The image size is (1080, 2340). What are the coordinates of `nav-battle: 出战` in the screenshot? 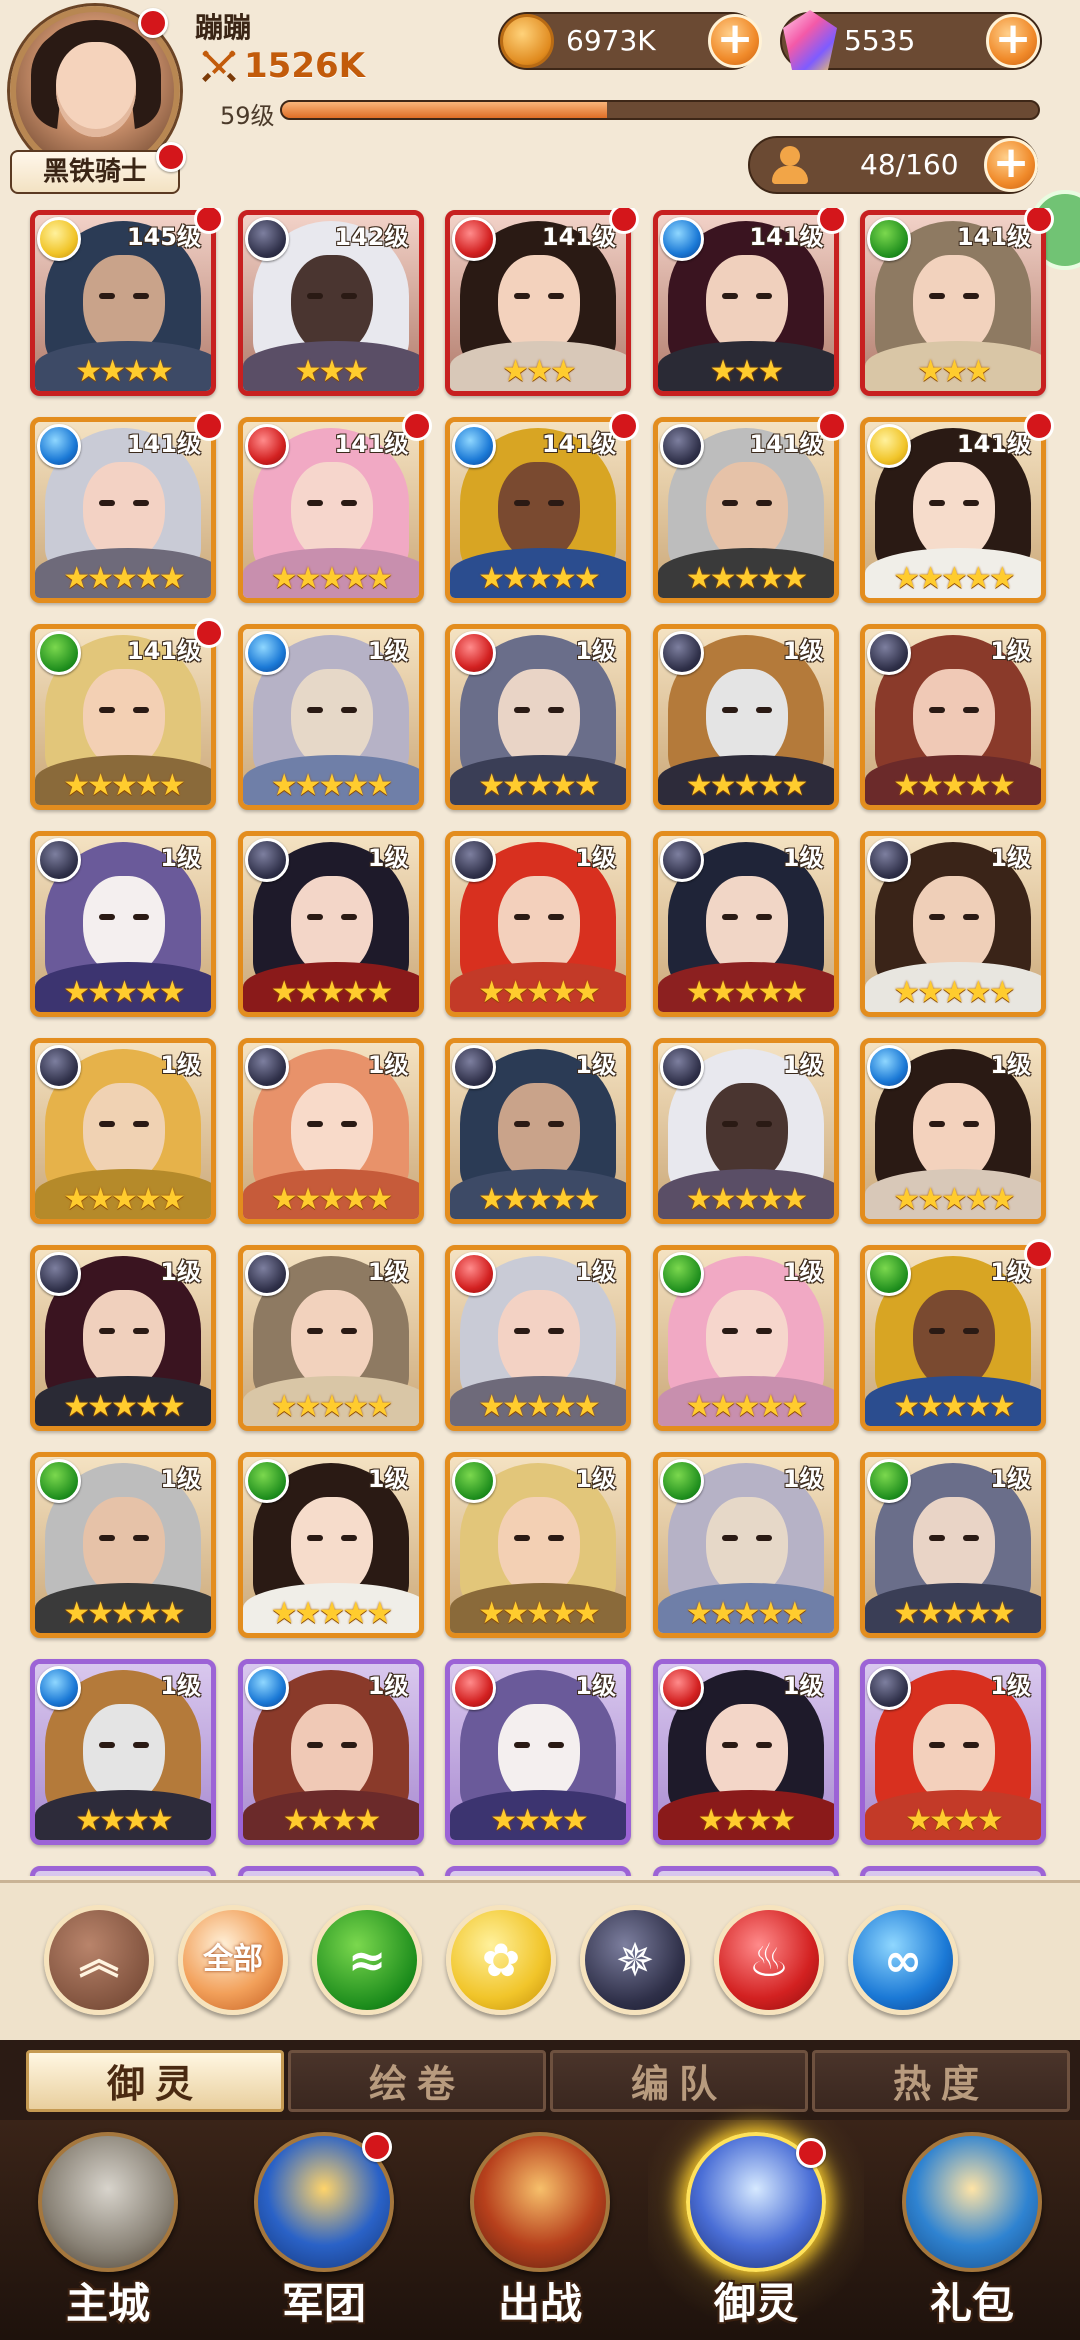 It's located at (540, 2230).